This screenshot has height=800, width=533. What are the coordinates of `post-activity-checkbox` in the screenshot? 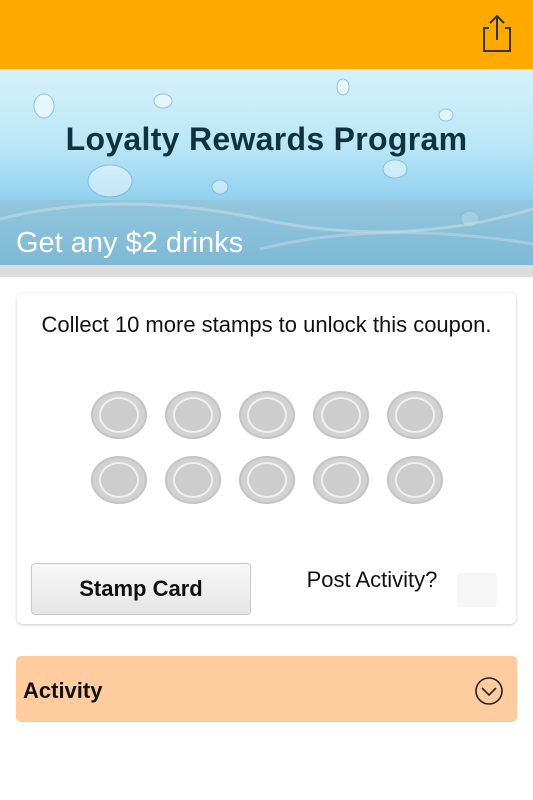 It's located at (477, 590).